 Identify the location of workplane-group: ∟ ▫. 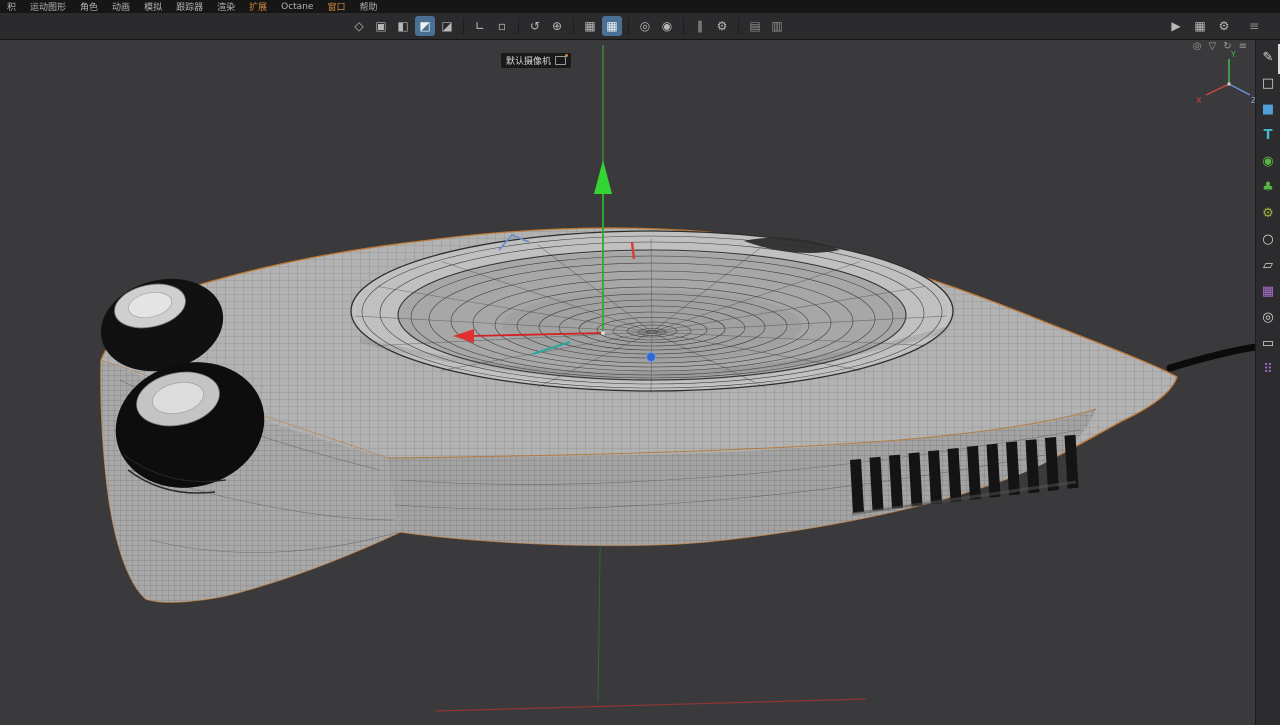
(491, 26).